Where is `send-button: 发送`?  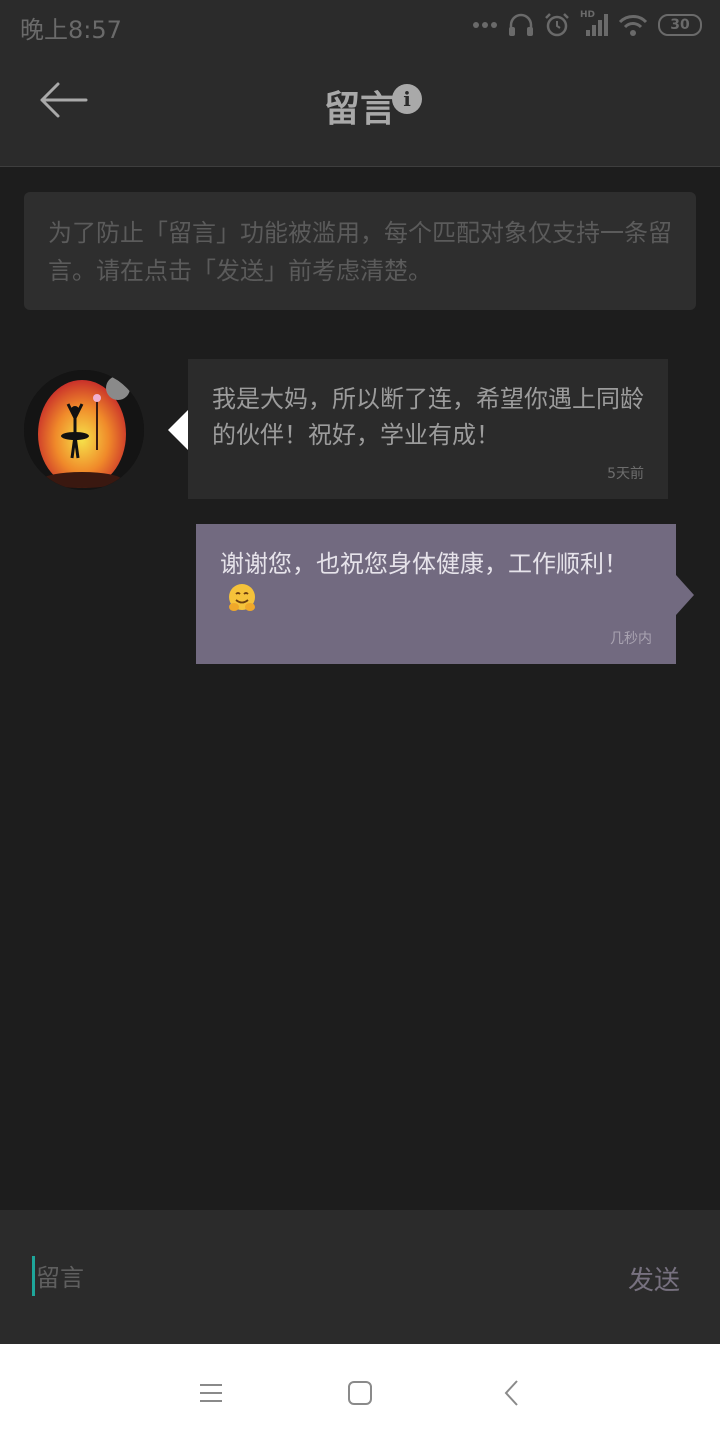 send-button: 发送 is located at coordinates (654, 1278).